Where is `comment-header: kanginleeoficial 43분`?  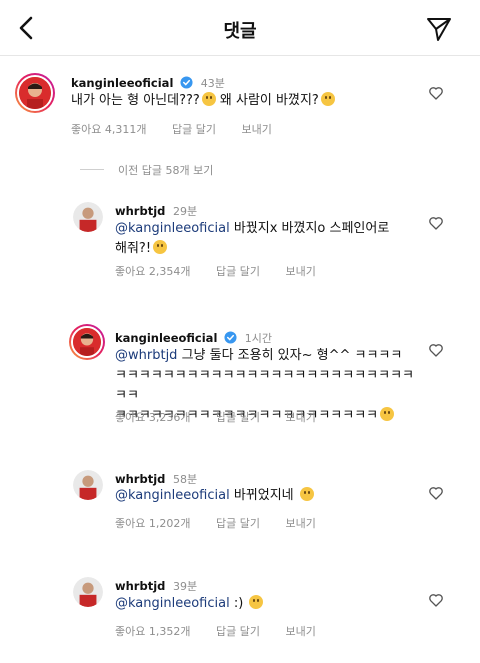
comment-header: kanginleeoficial 43분 is located at coordinates (148, 83).